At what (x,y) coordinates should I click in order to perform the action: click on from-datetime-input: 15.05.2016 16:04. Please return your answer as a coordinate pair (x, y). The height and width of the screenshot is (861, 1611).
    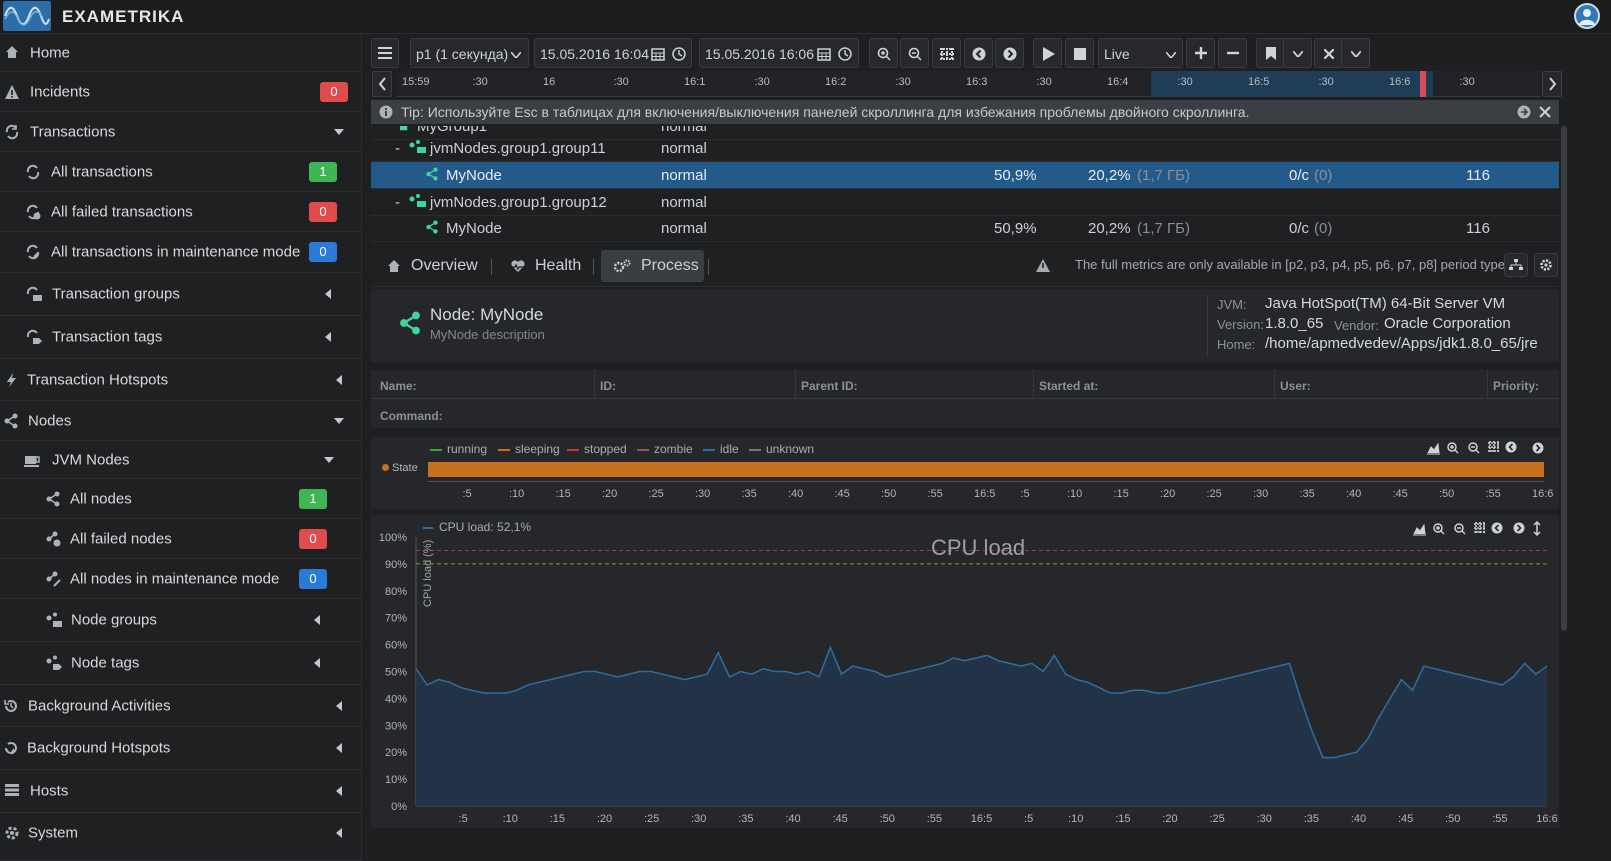
    Looking at the image, I should click on (613, 53).